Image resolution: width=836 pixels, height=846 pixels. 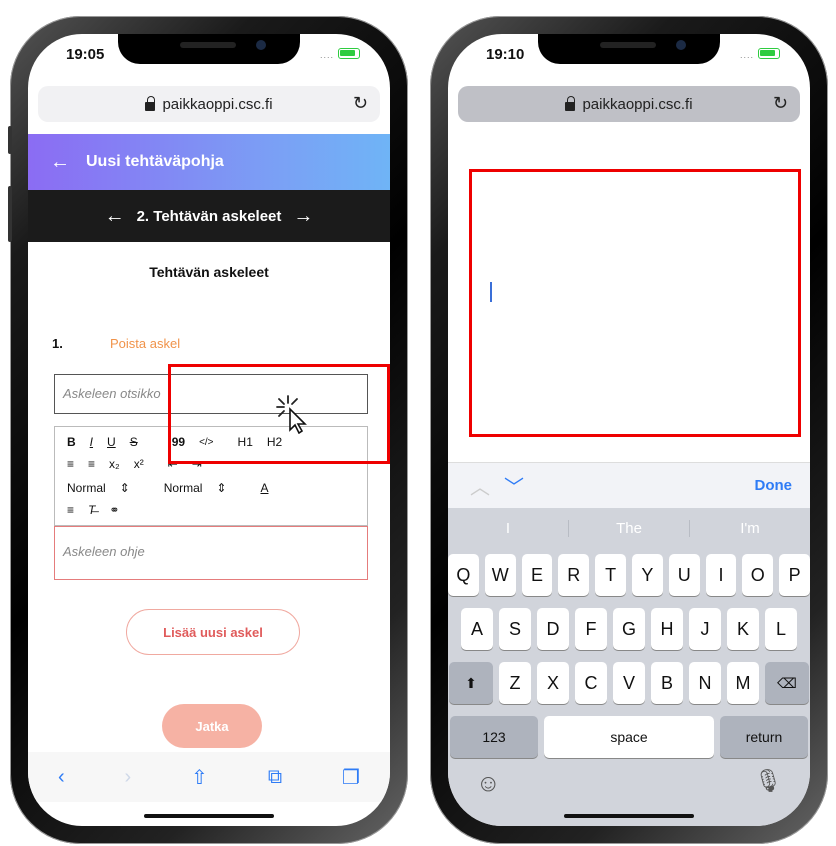 I want to click on key-f: F, so click(x=591, y=629).